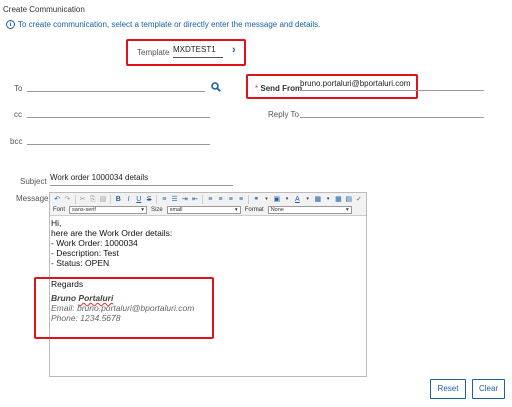 This screenshot has width=512, height=407. Describe the element at coordinates (118, 140) in the screenshot. I see `bcc-input` at that location.